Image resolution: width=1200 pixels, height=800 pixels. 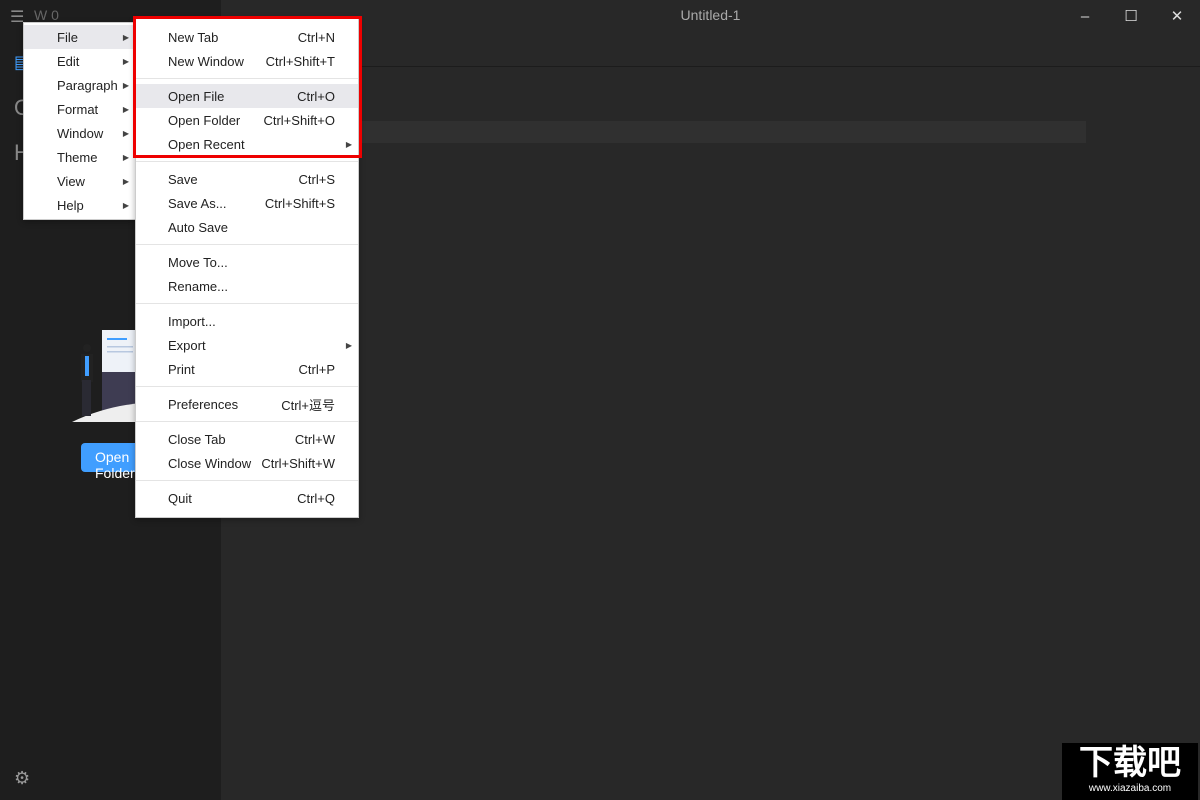 I want to click on watermark-logo: 下载吧 www.xiazaiba.com, so click(x=1130, y=771).